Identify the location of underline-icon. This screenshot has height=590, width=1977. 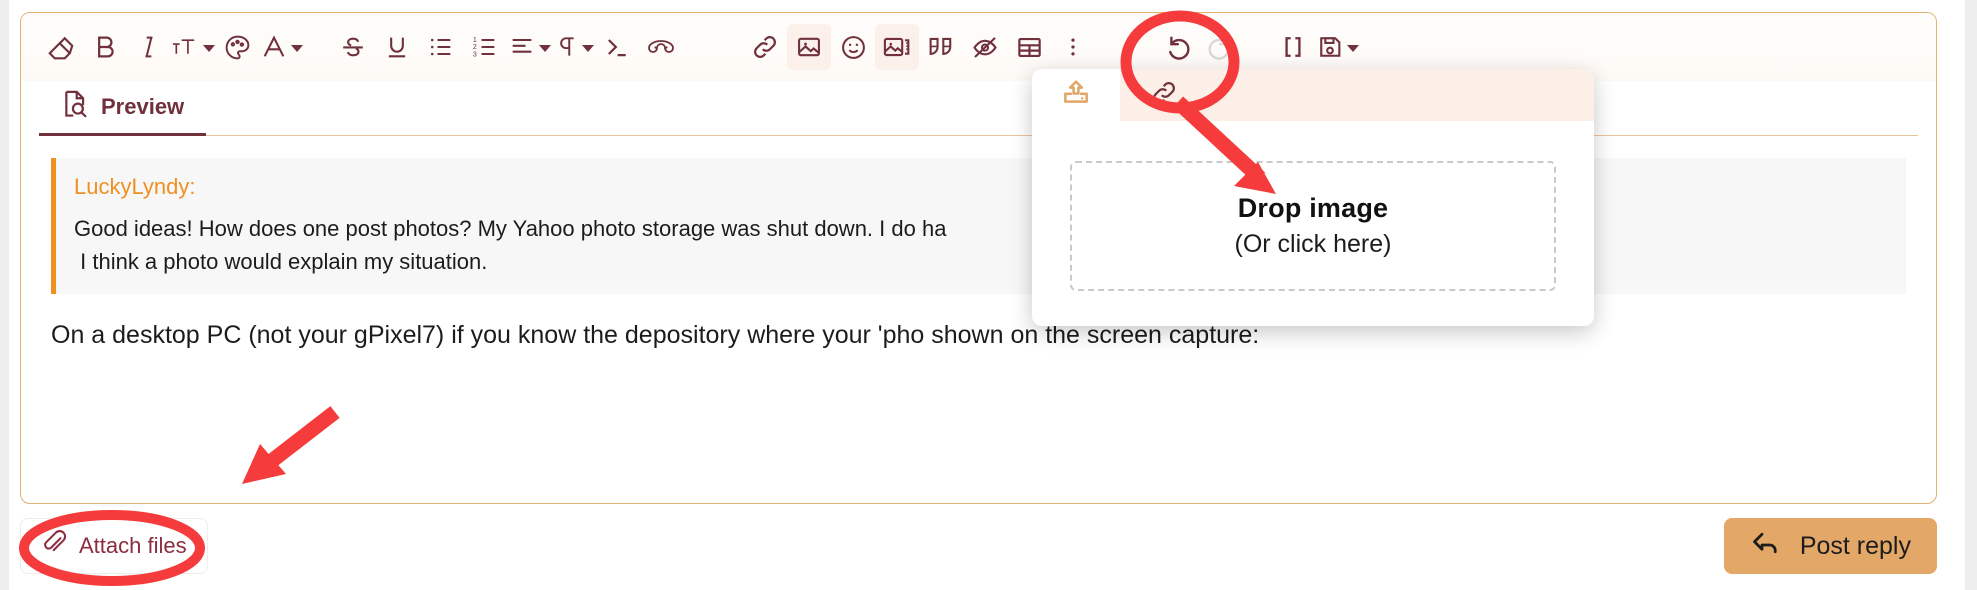
(397, 47).